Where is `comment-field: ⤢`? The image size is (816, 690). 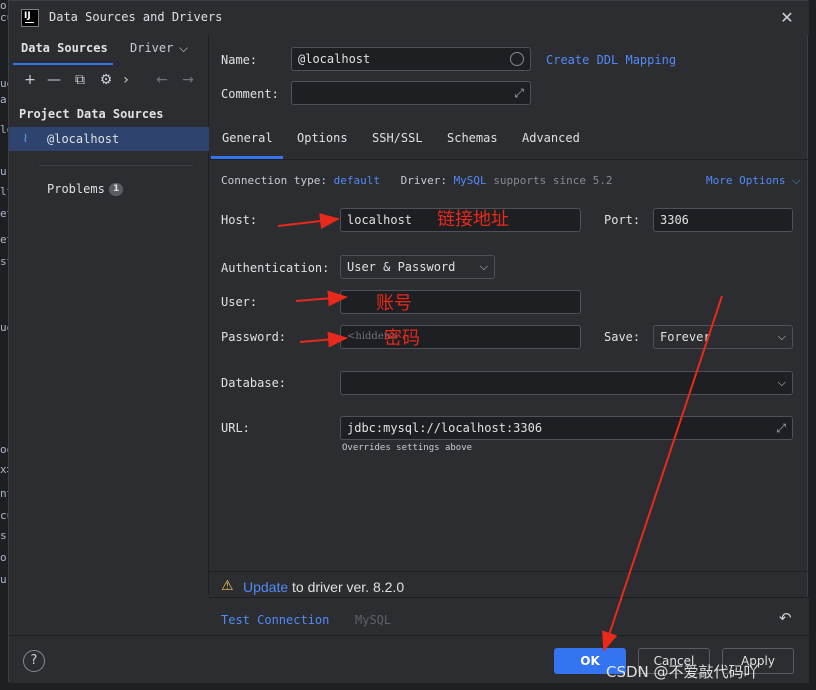
comment-field: ⤢ is located at coordinates (411, 93).